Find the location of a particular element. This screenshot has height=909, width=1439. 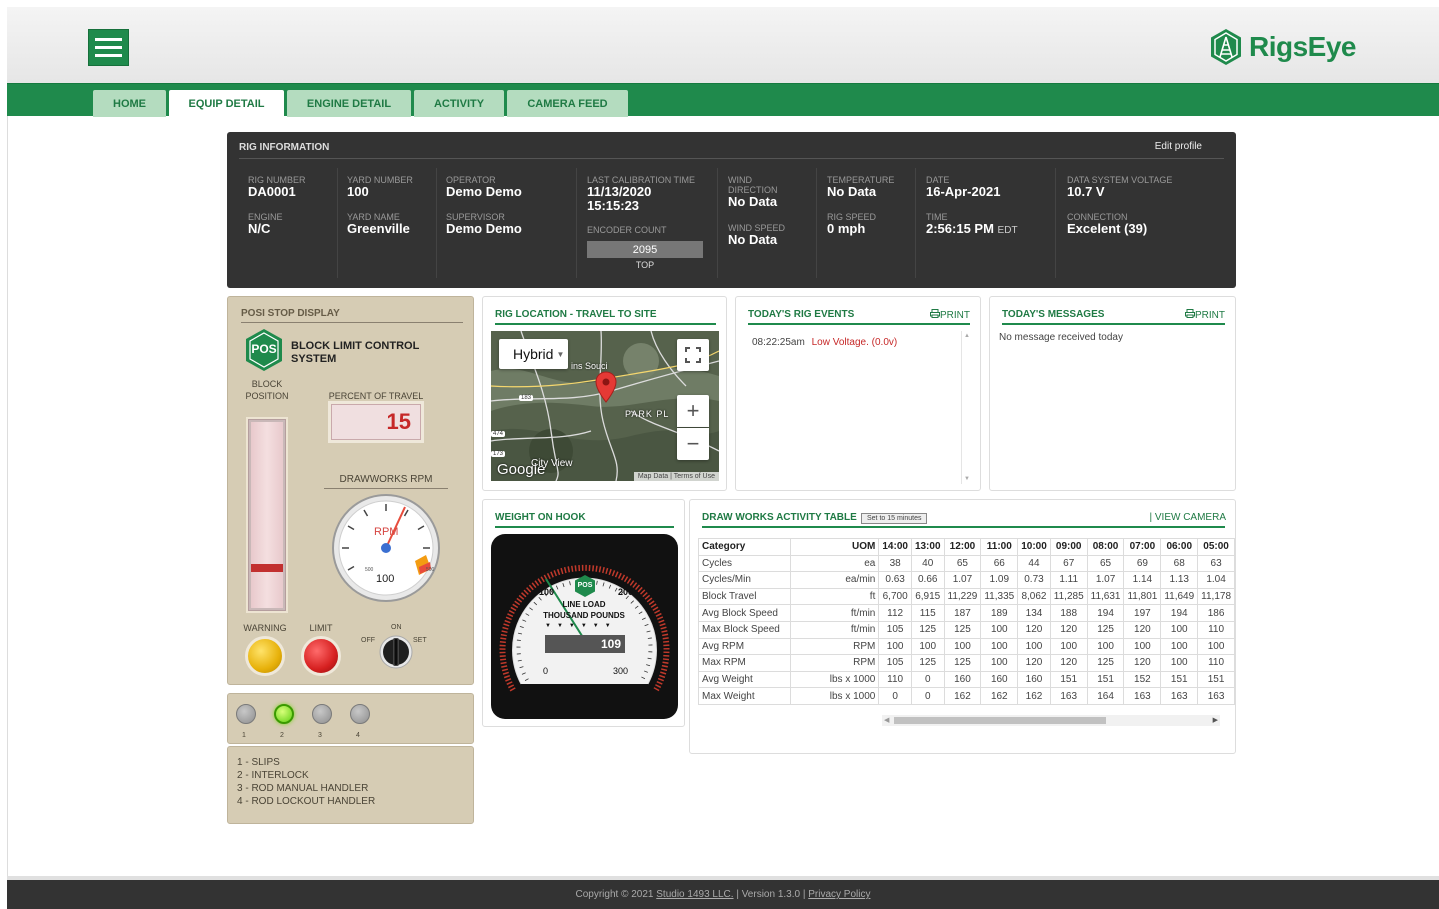

value-cell: 112 is located at coordinates (895, 613).